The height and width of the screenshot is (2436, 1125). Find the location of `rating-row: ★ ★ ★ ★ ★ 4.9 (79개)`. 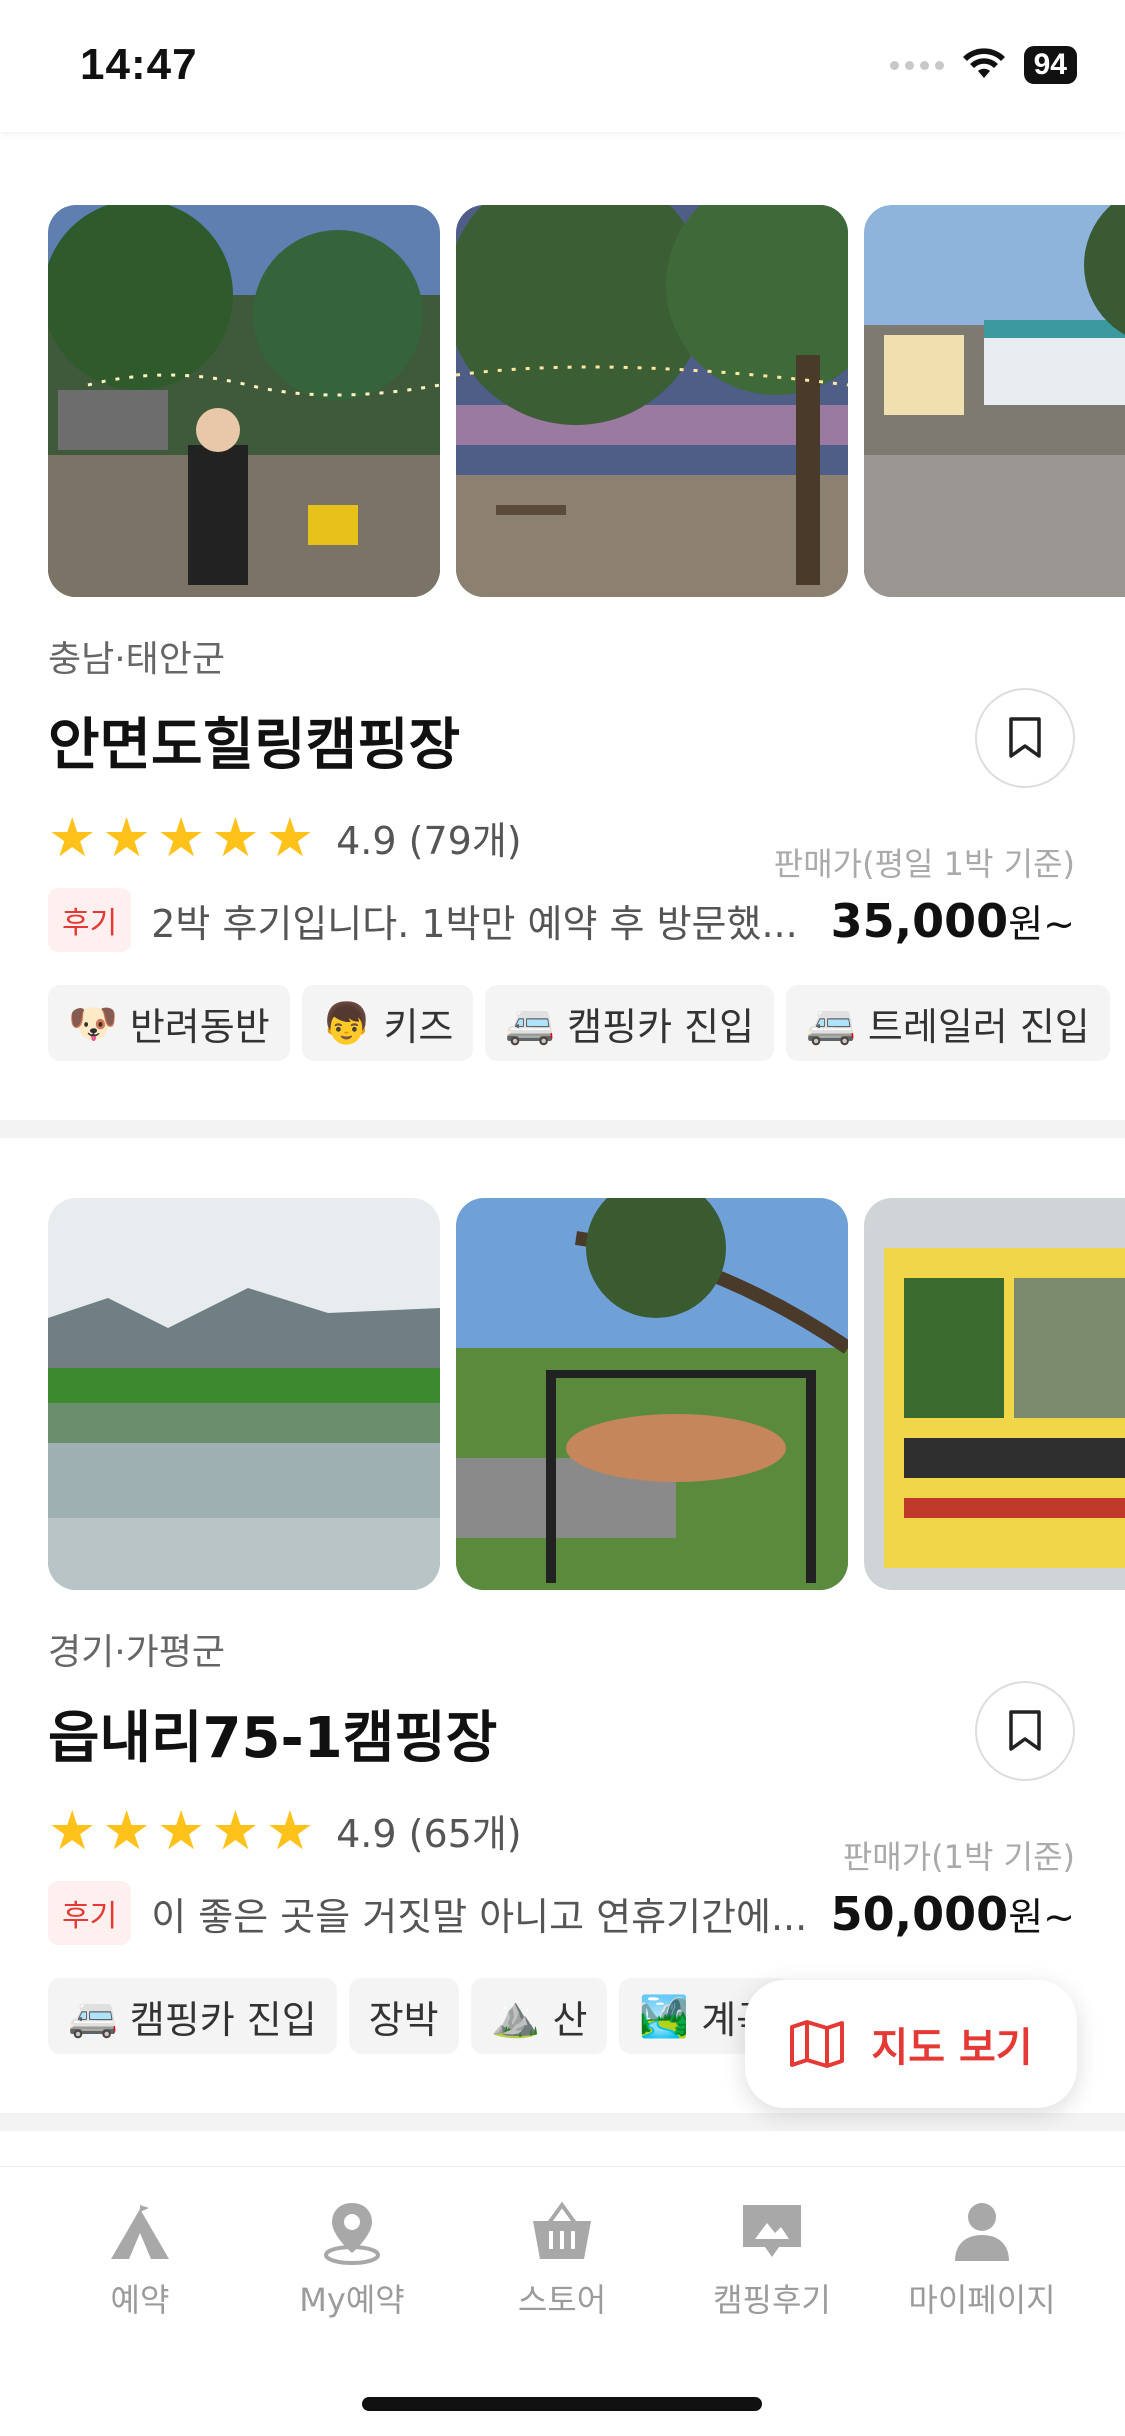

rating-row: ★ ★ ★ ★ ★ 4.9 (79개) is located at coordinates (285, 837).